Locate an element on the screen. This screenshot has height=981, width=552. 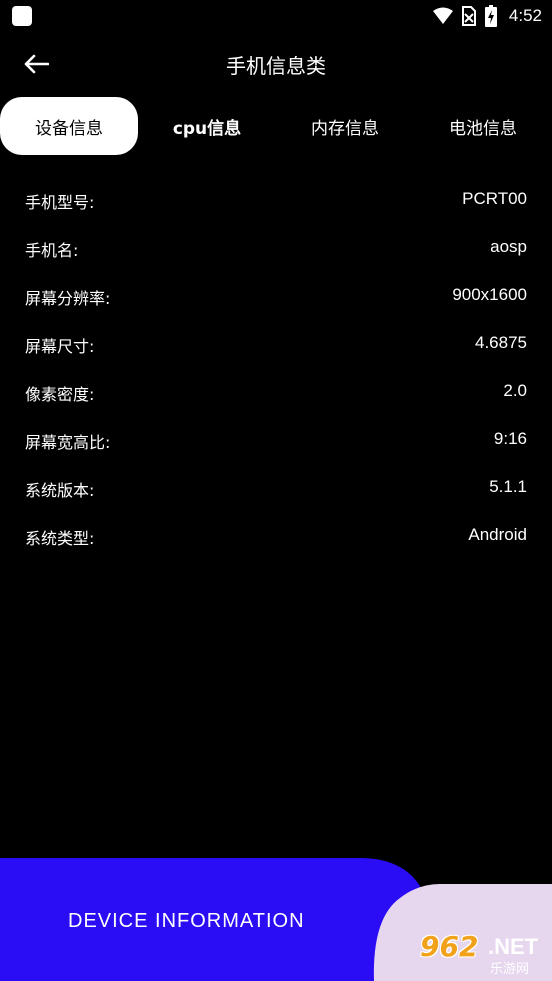
info-label: 系统版本: is located at coordinates (60, 490).